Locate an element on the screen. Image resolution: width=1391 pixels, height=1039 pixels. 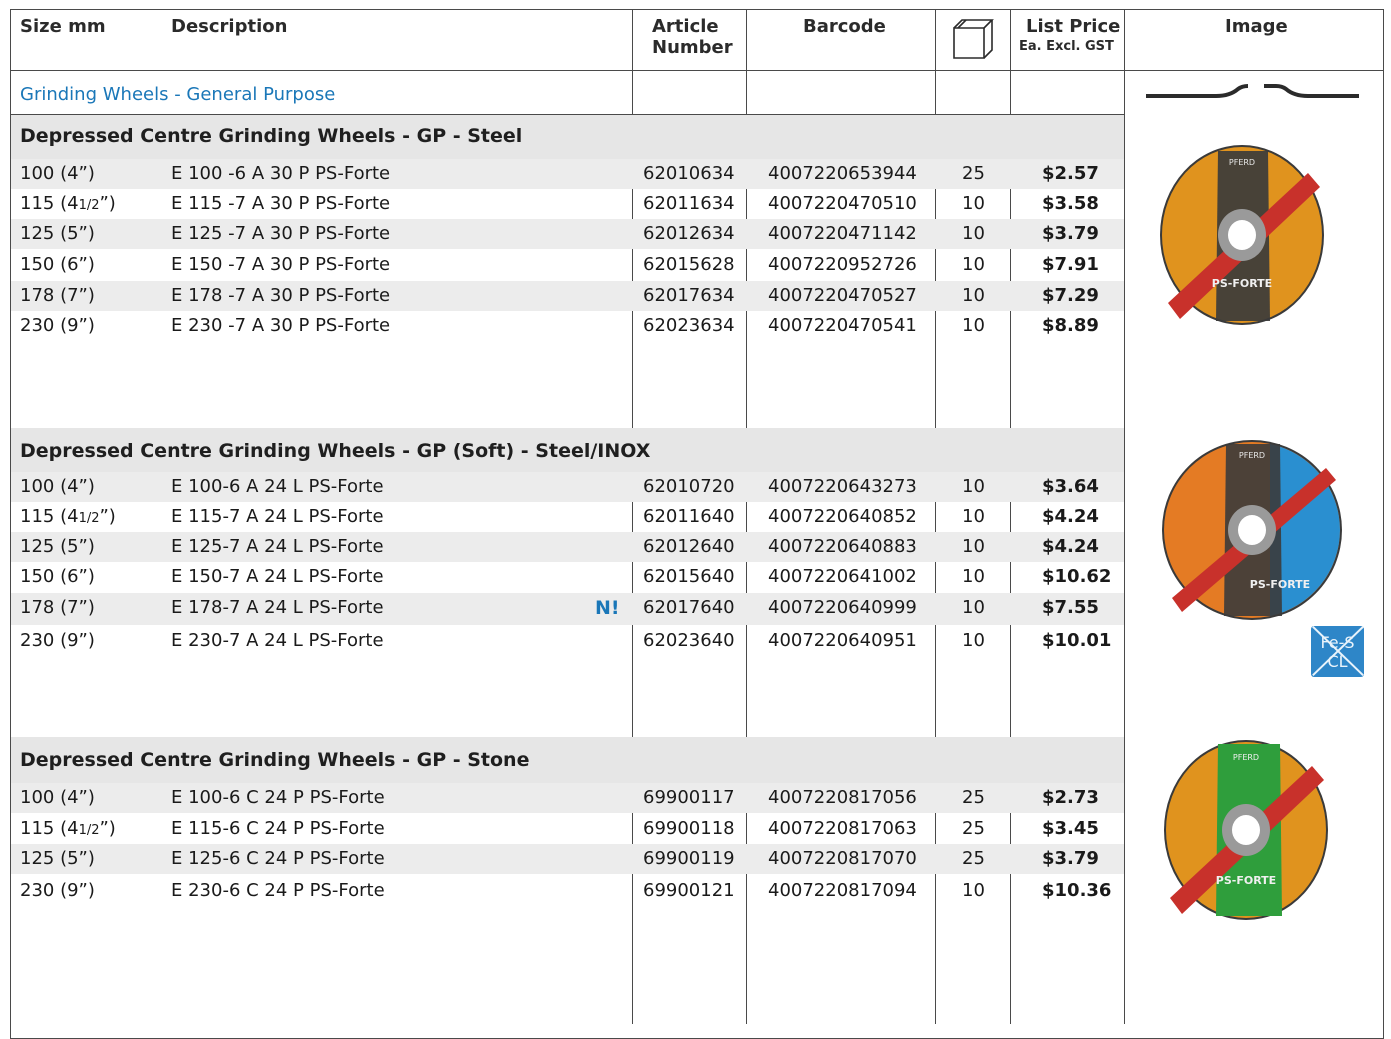
cell-barcode: 4007220817094 is located at coordinates (842, 890).